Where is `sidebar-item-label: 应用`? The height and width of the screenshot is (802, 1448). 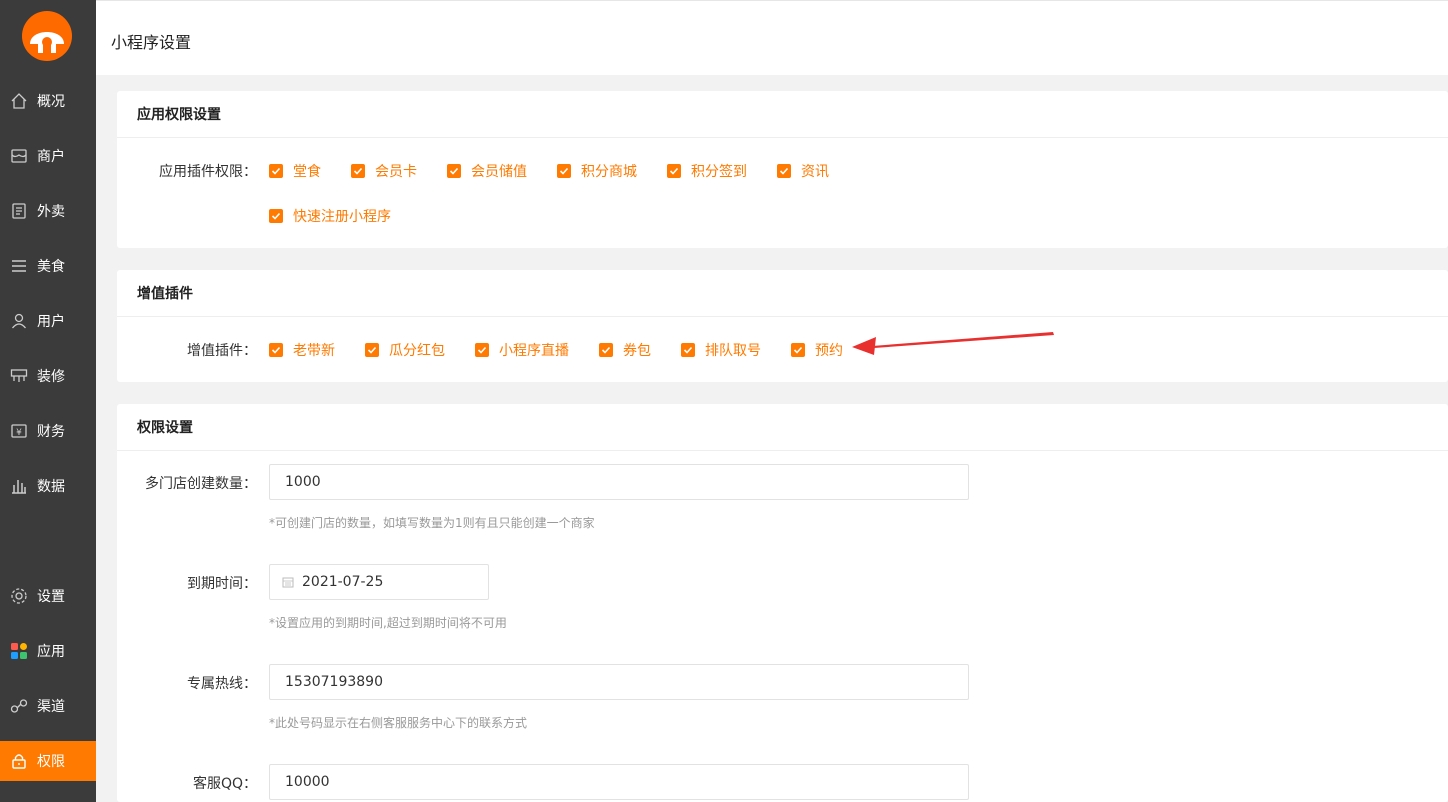 sidebar-item-label: 应用 is located at coordinates (51, 652).